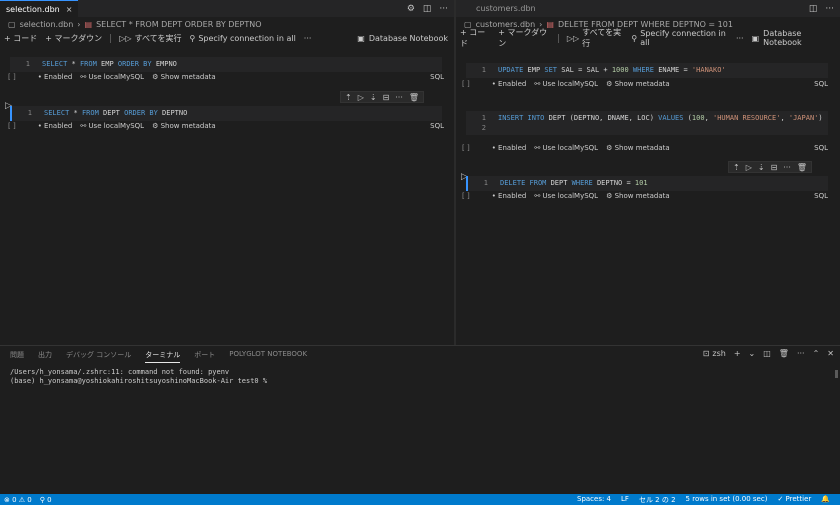  I want to click on code-cell-editor: 1 SELECT * FROM EMP ORDER BY EMPNO, so click(226, 64).